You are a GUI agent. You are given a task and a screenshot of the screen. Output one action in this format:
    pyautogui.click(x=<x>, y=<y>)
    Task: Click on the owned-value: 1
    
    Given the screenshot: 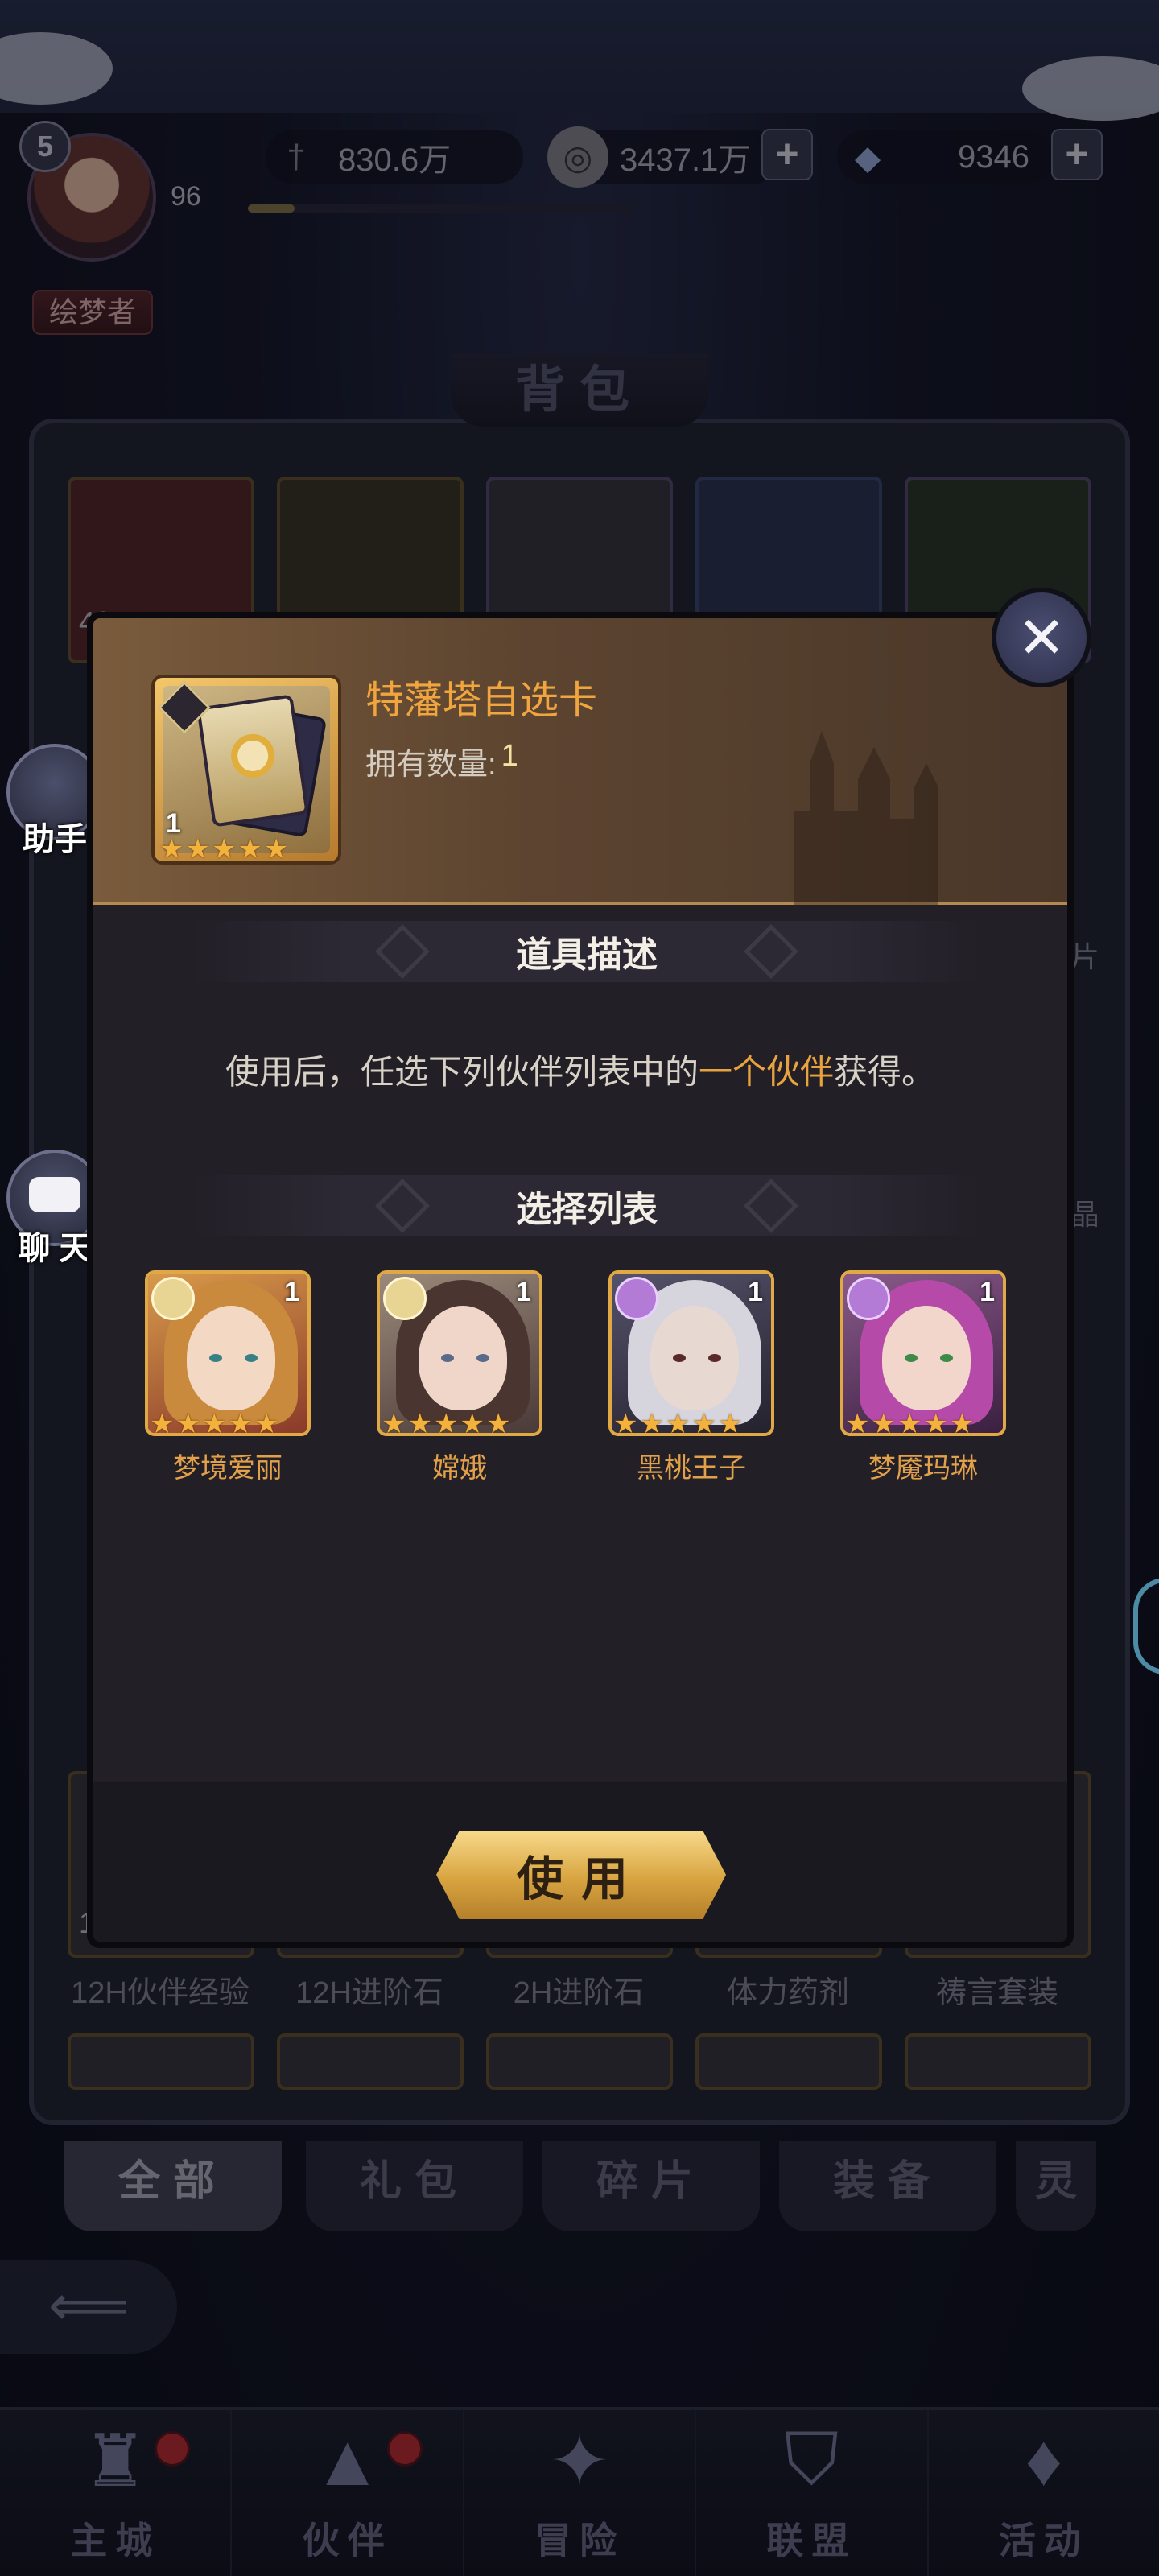 What is the action you would take?
    pyautogui.click(x=509, y=756)
    